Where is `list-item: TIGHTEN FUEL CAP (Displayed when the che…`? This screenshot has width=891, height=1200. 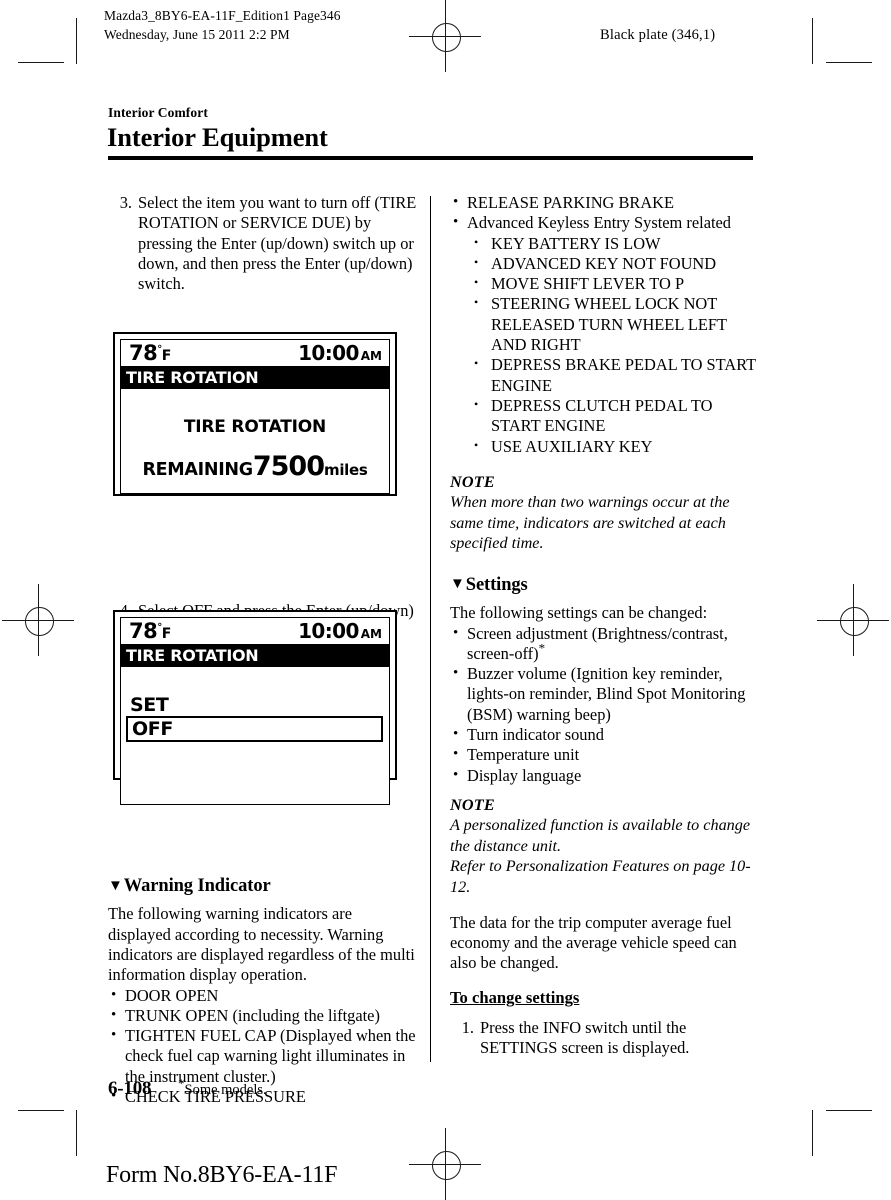 list-item: TIGHTEN FUEL CAP (Displayed when the che… is located at coordinates (263, 1056).